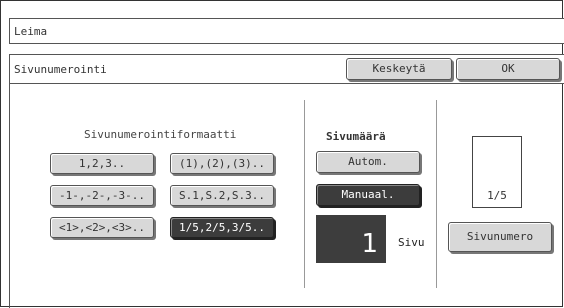 The height and width of the screenshot is (308, 564). I want to click on format-option-4: S.1,S.2,S.3.., so click(222, 195).